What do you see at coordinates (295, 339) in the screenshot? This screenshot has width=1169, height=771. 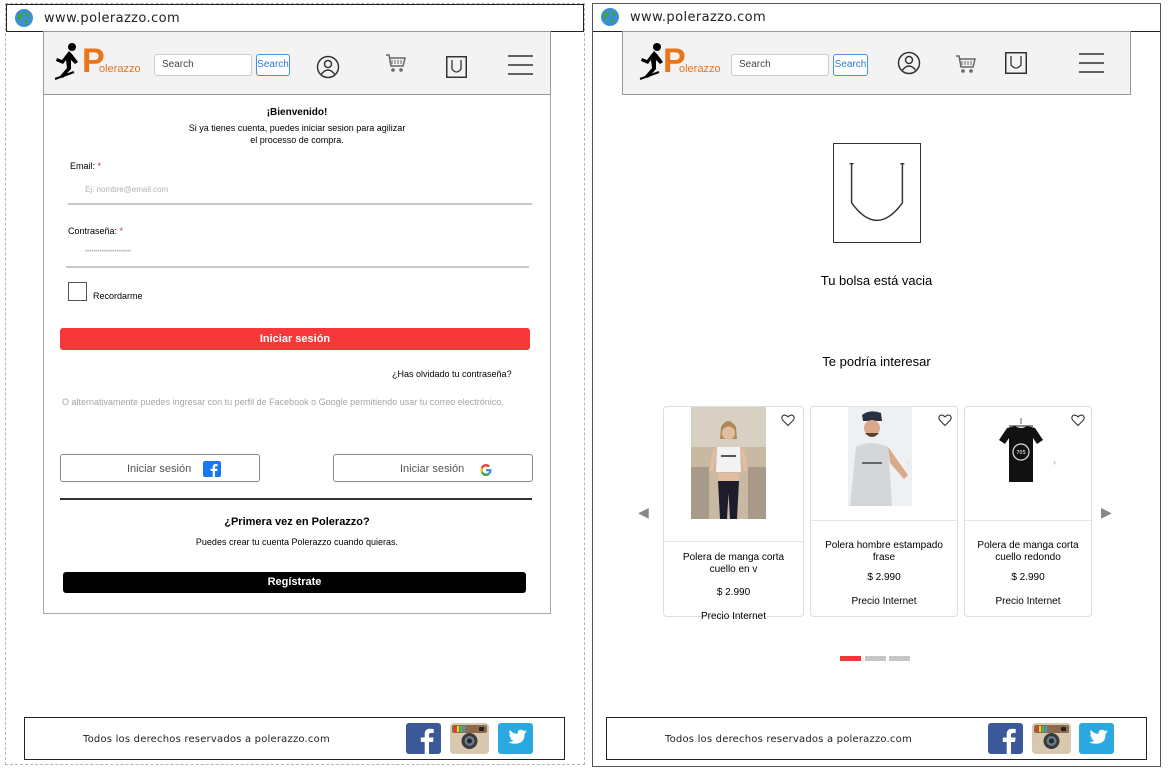 I see `login-button: Iniciar sesión` at bounding box center [295, 339].